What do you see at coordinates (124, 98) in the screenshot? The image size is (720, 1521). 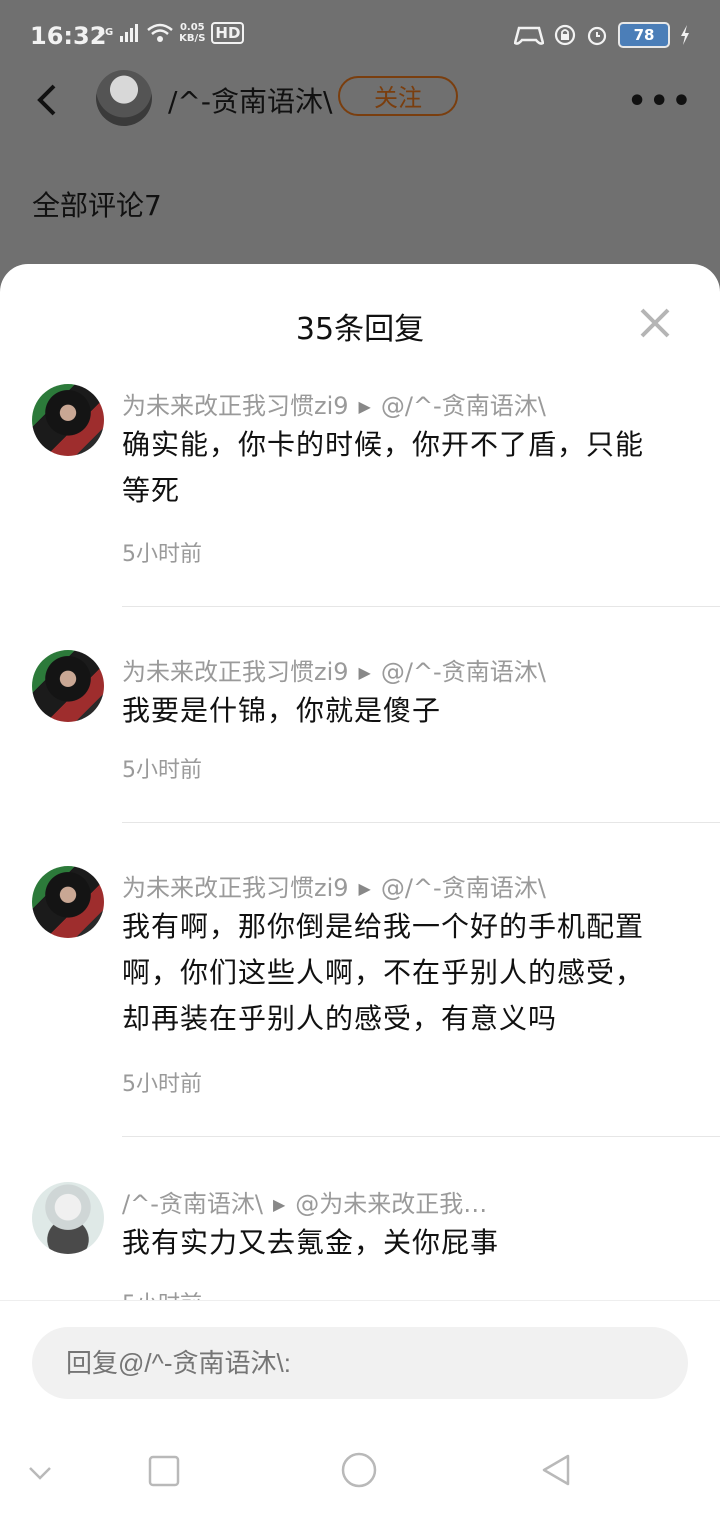 I see `author-avatar` at bounding box center [124, 98].